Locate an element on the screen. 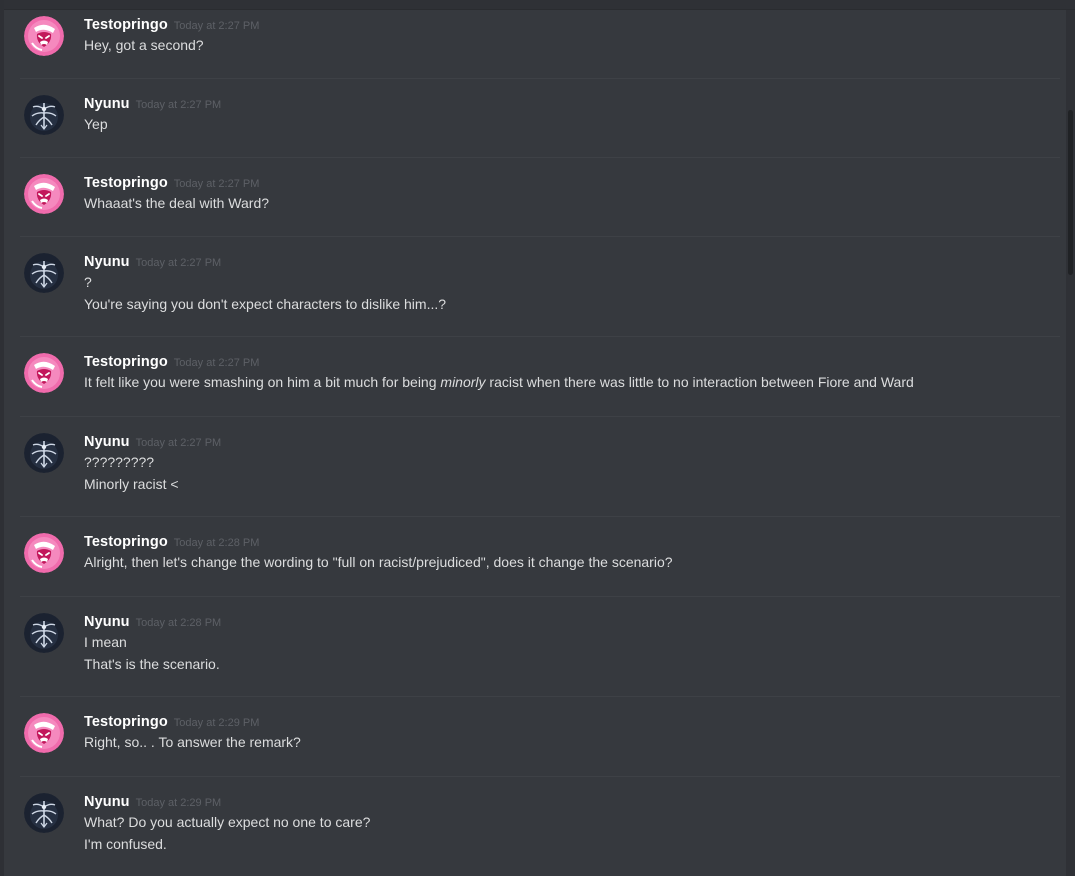 The image size is (1075, 876). message-text: ? is located at coordinates (88, 282).